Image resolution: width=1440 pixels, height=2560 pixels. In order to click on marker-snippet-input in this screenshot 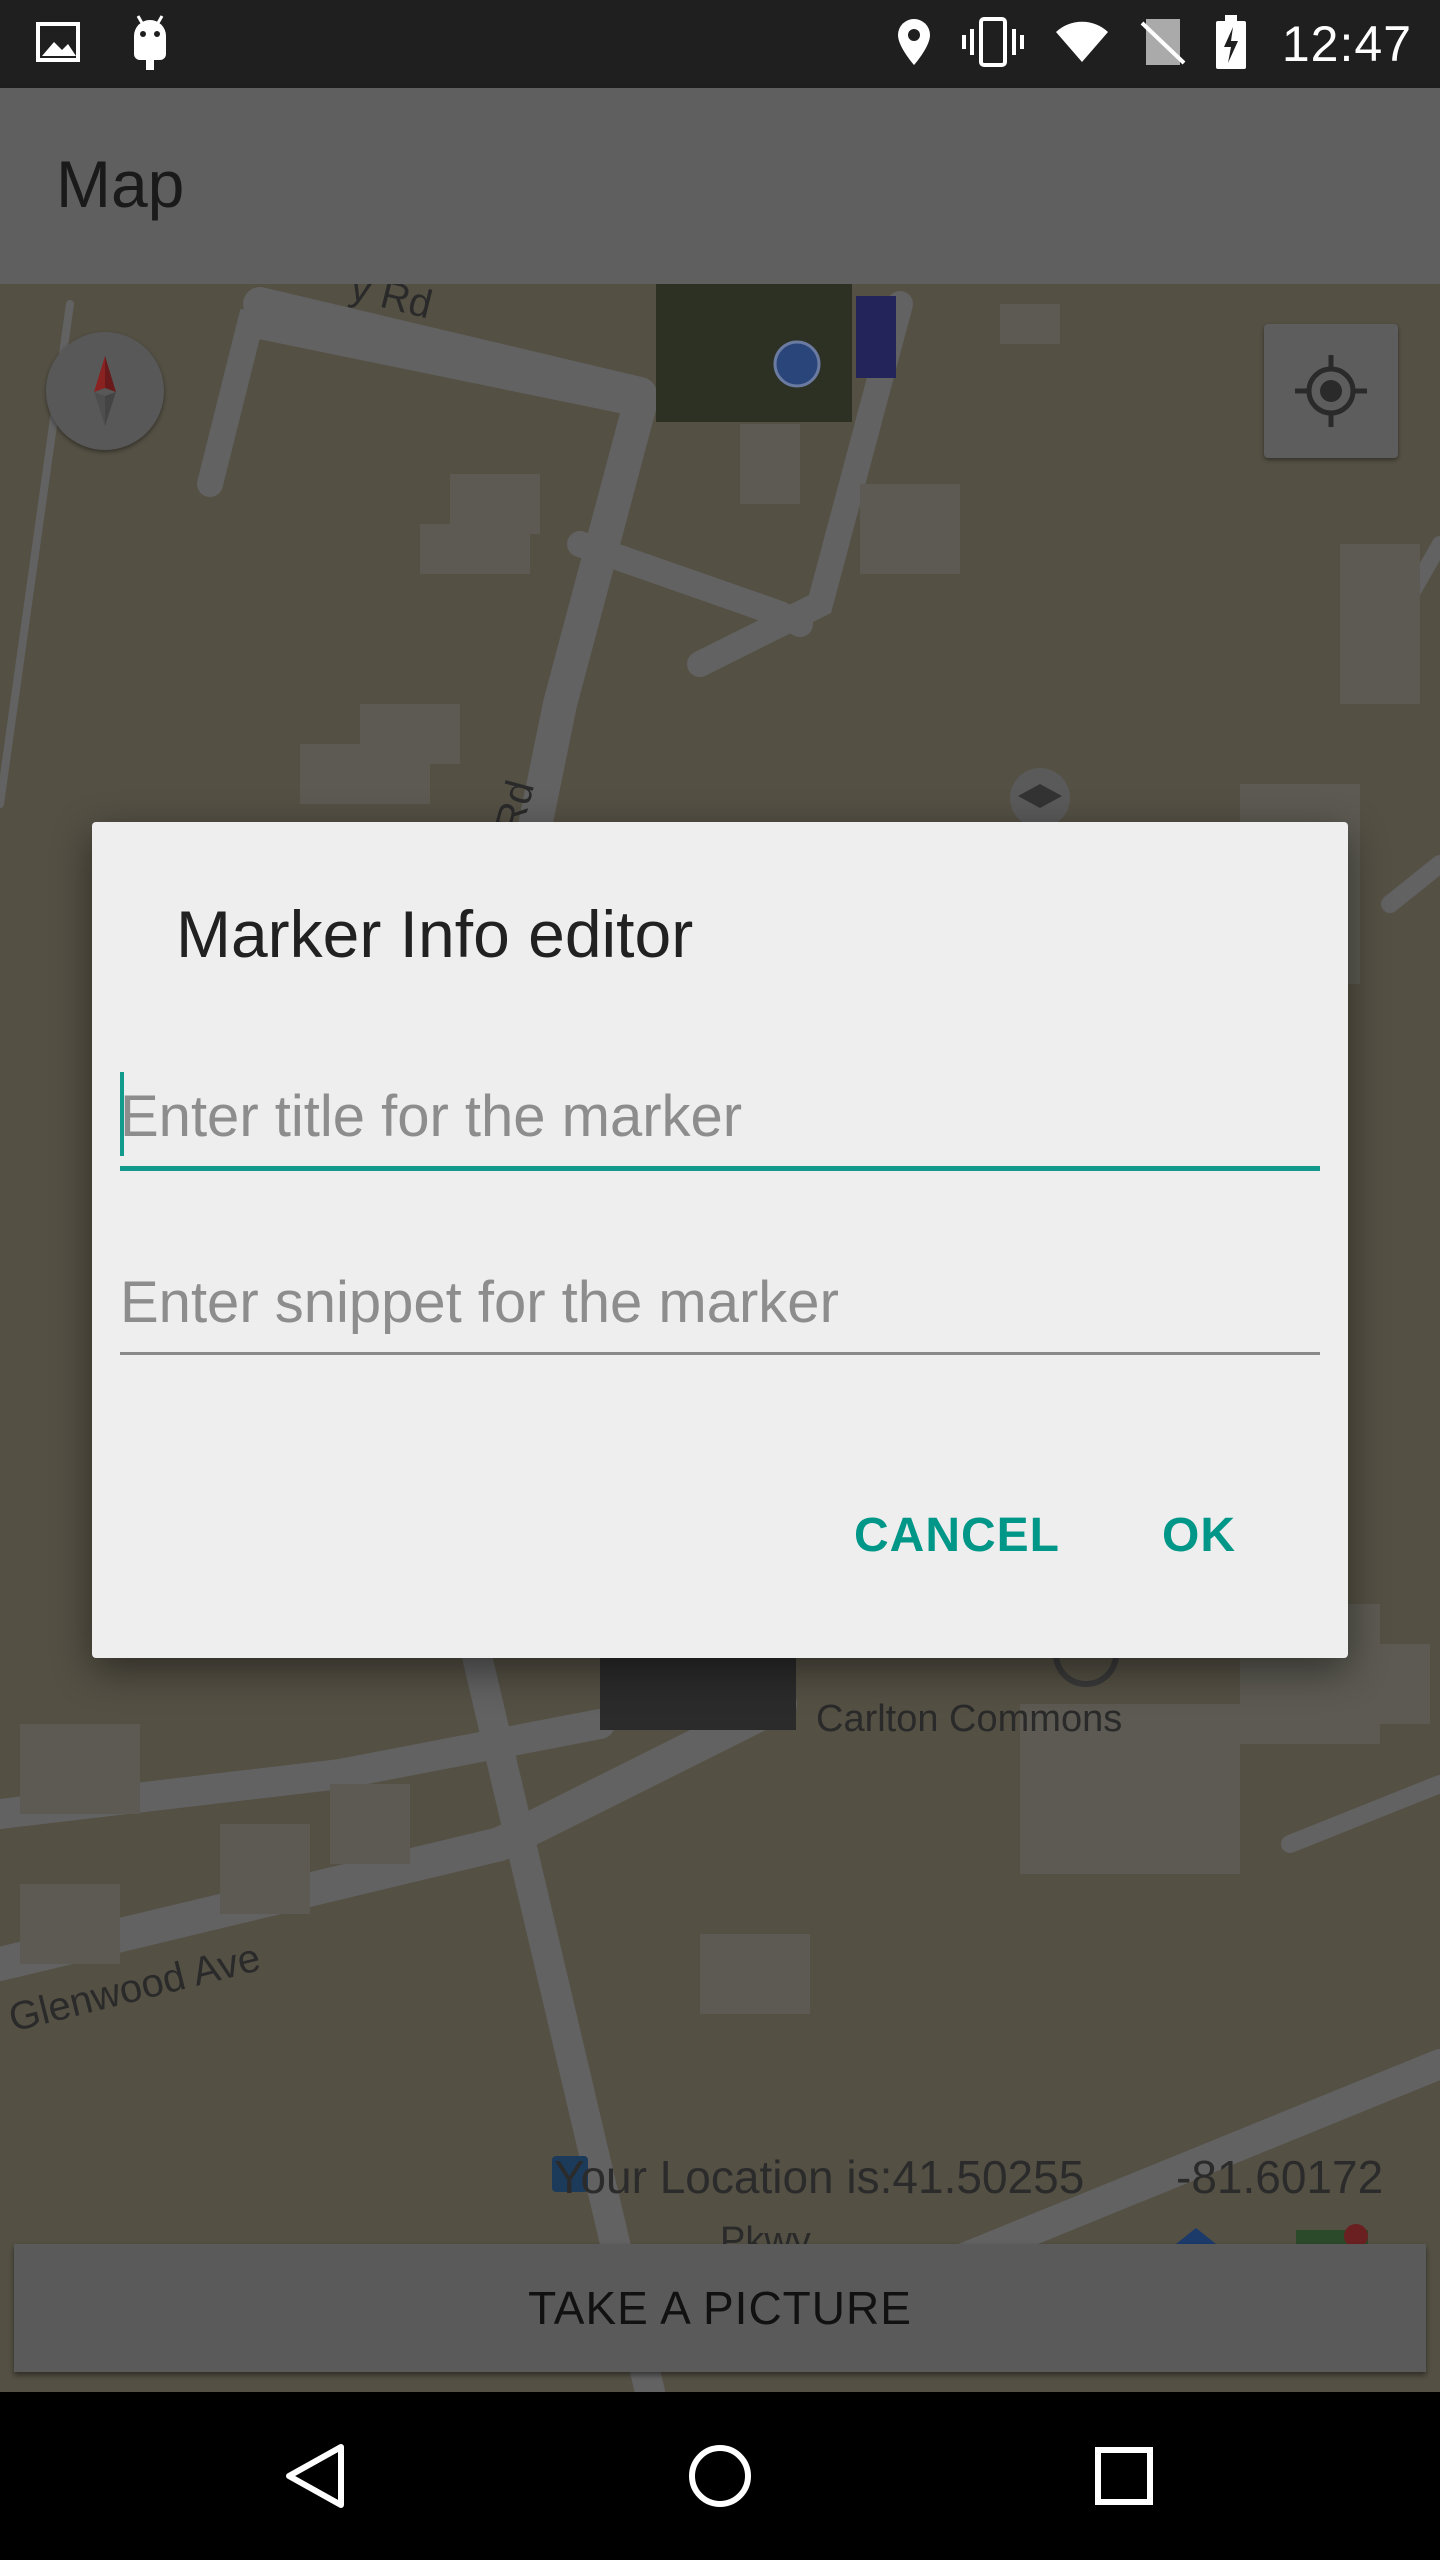, I will do `click(720, 1302)`.